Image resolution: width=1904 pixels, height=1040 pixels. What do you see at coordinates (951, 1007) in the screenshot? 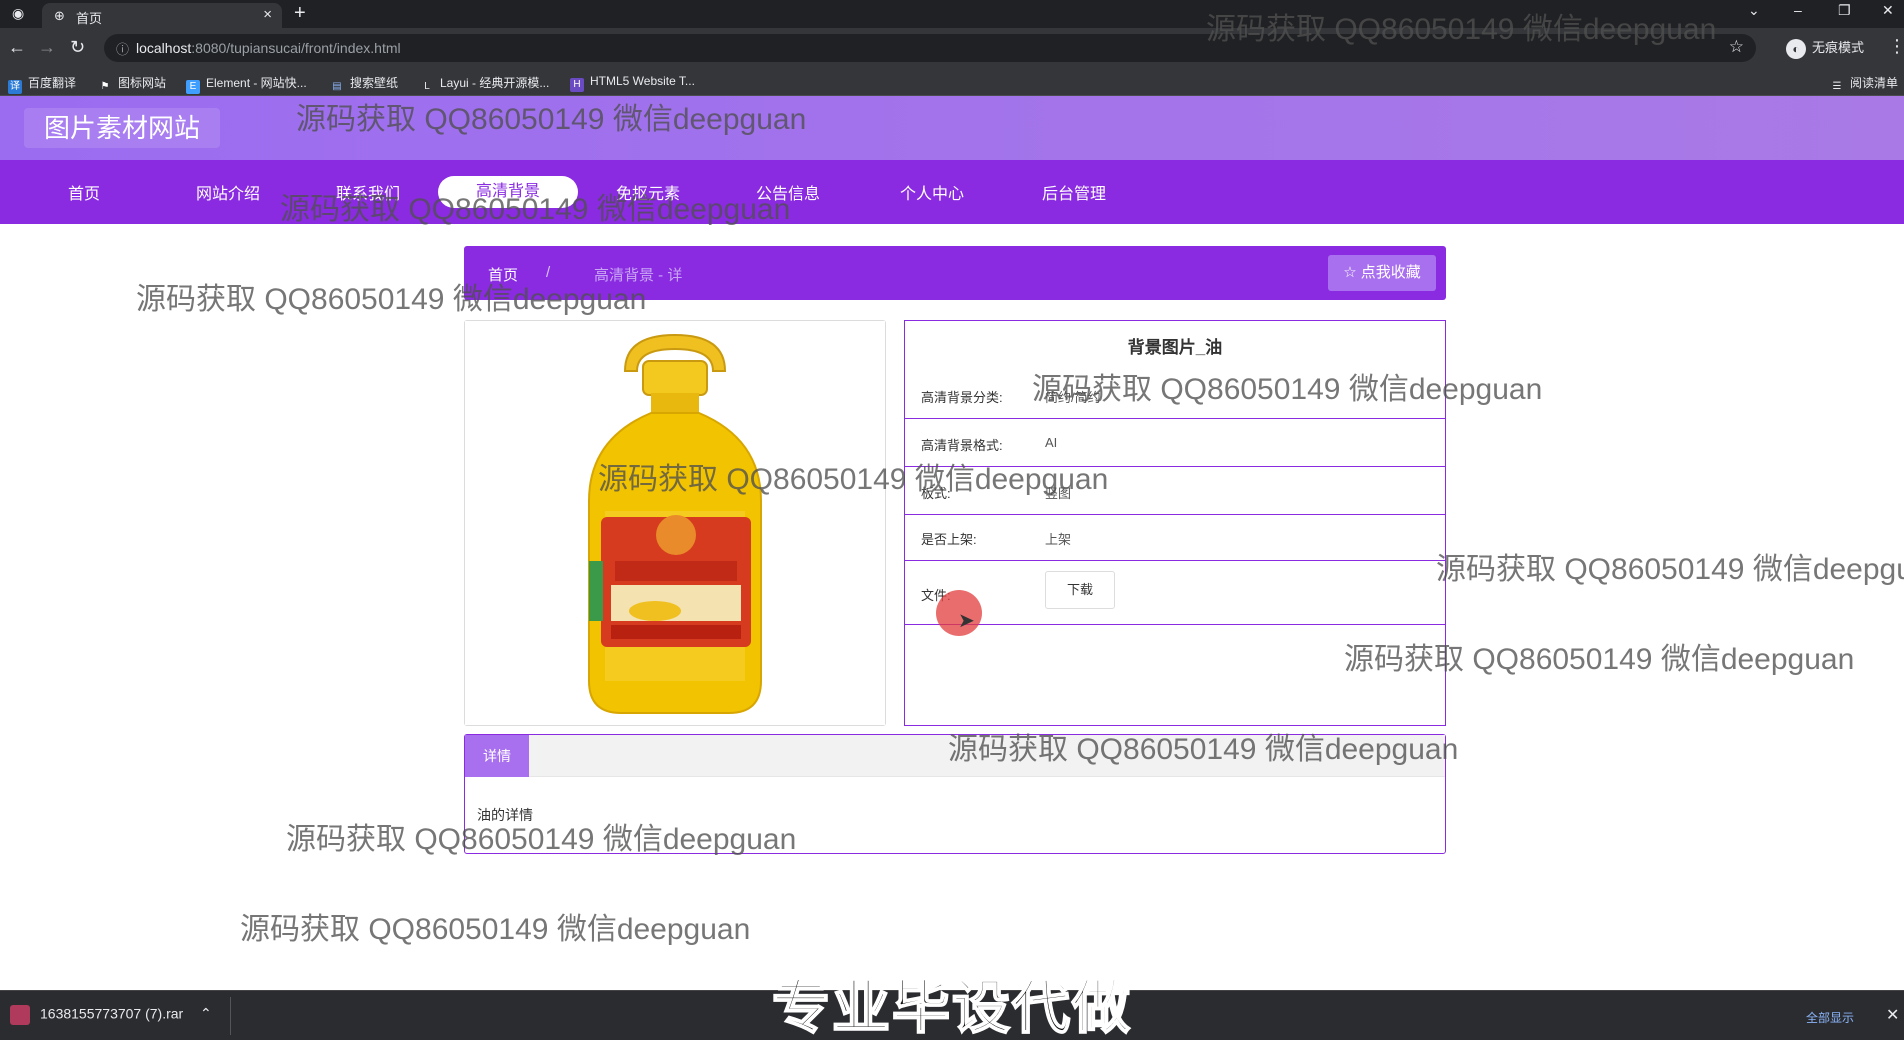
I see `caption-overlay: 专业毕设代做` at bounding box center [951, 1007].